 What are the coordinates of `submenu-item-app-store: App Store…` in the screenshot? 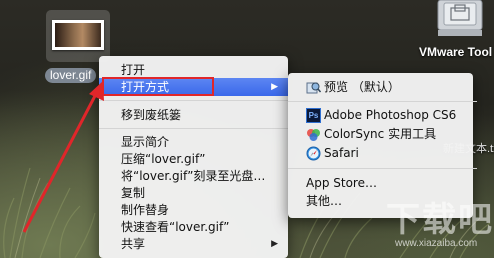 It's located at (380, 183).